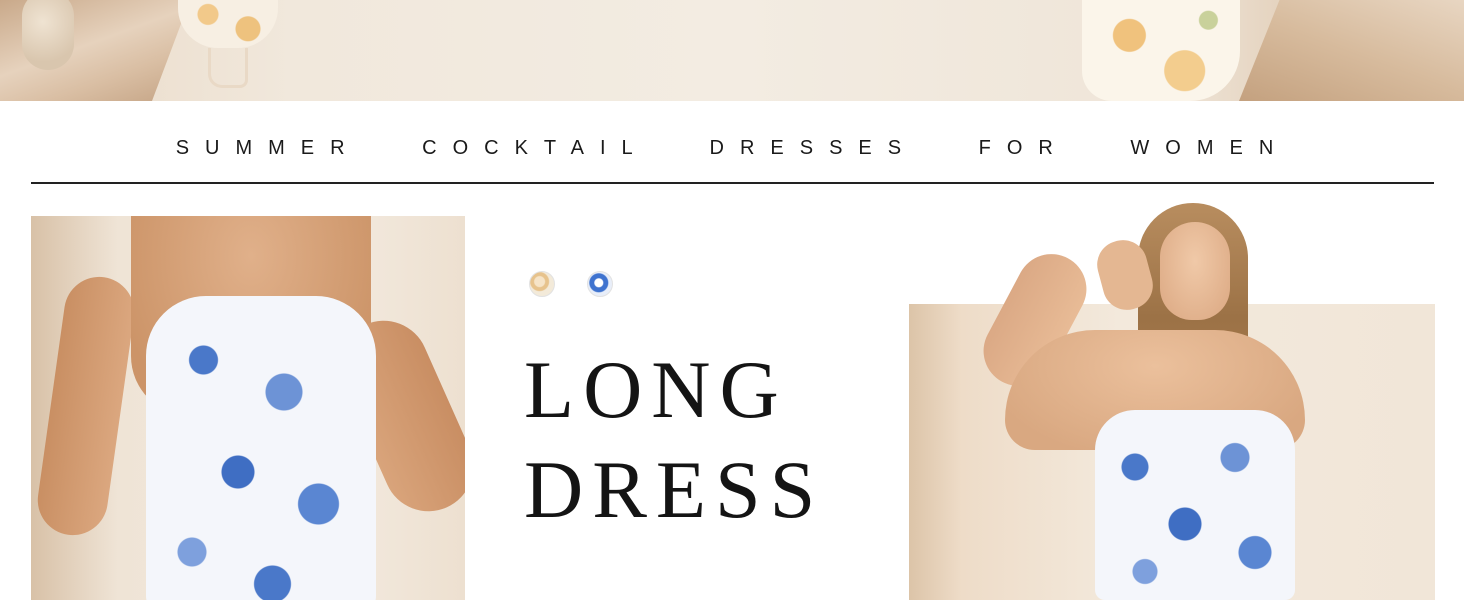 This screenshot has height=600, width=1464. I want to click on product-title-line-1: LONG, so click(656, 389).